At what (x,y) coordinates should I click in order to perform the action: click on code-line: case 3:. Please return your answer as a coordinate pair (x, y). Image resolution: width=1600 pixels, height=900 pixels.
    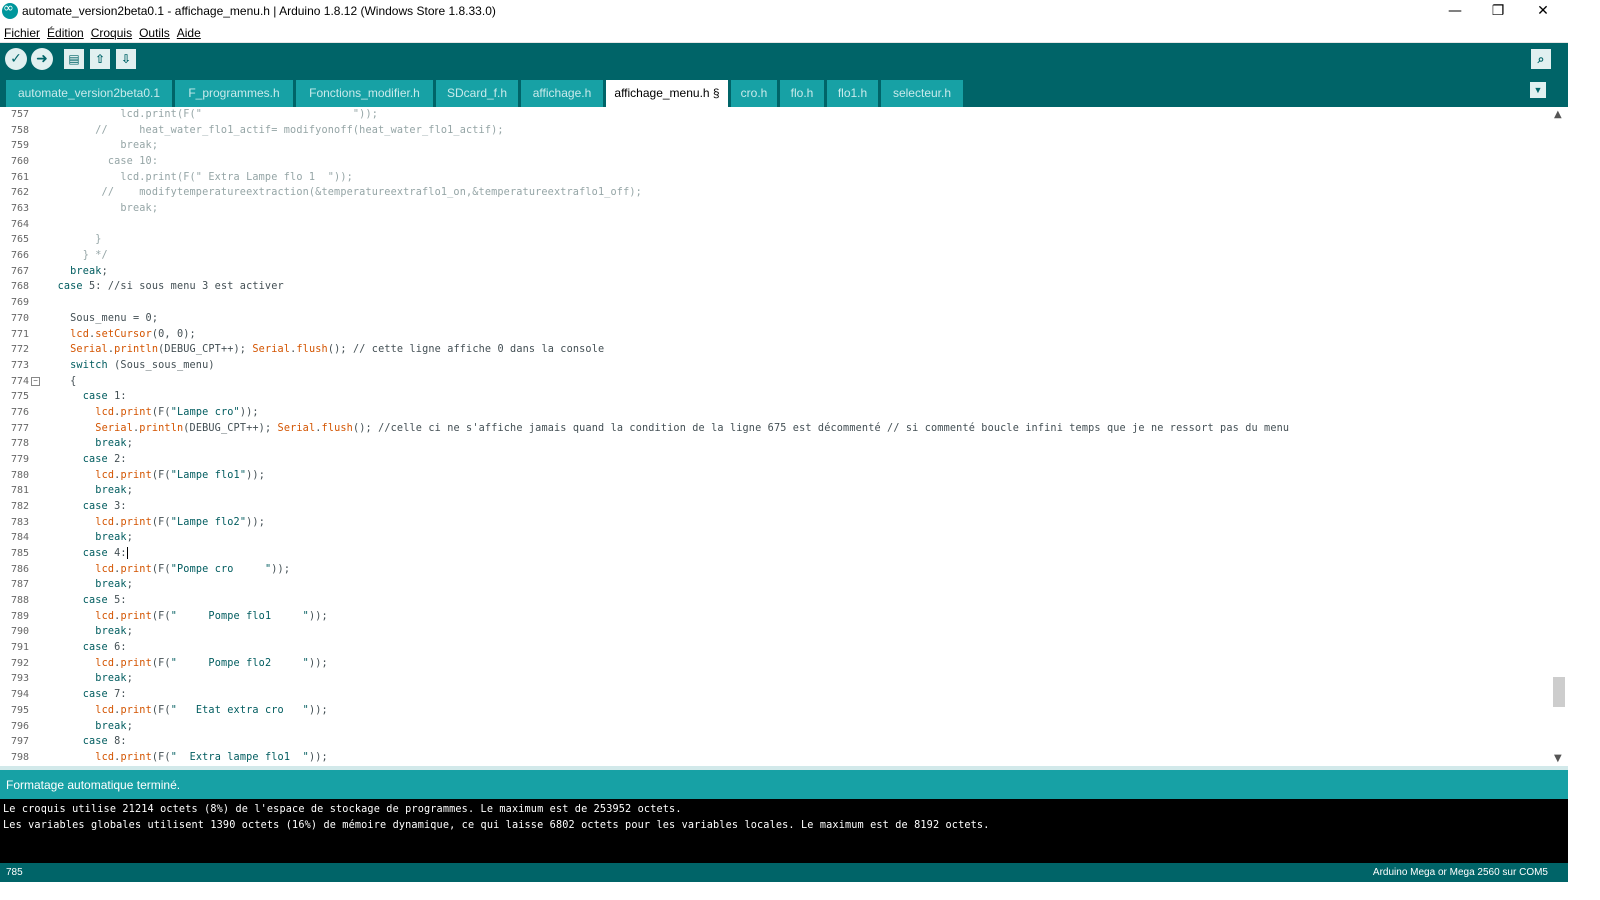
    Looking at the image, I should click on (86, 507).